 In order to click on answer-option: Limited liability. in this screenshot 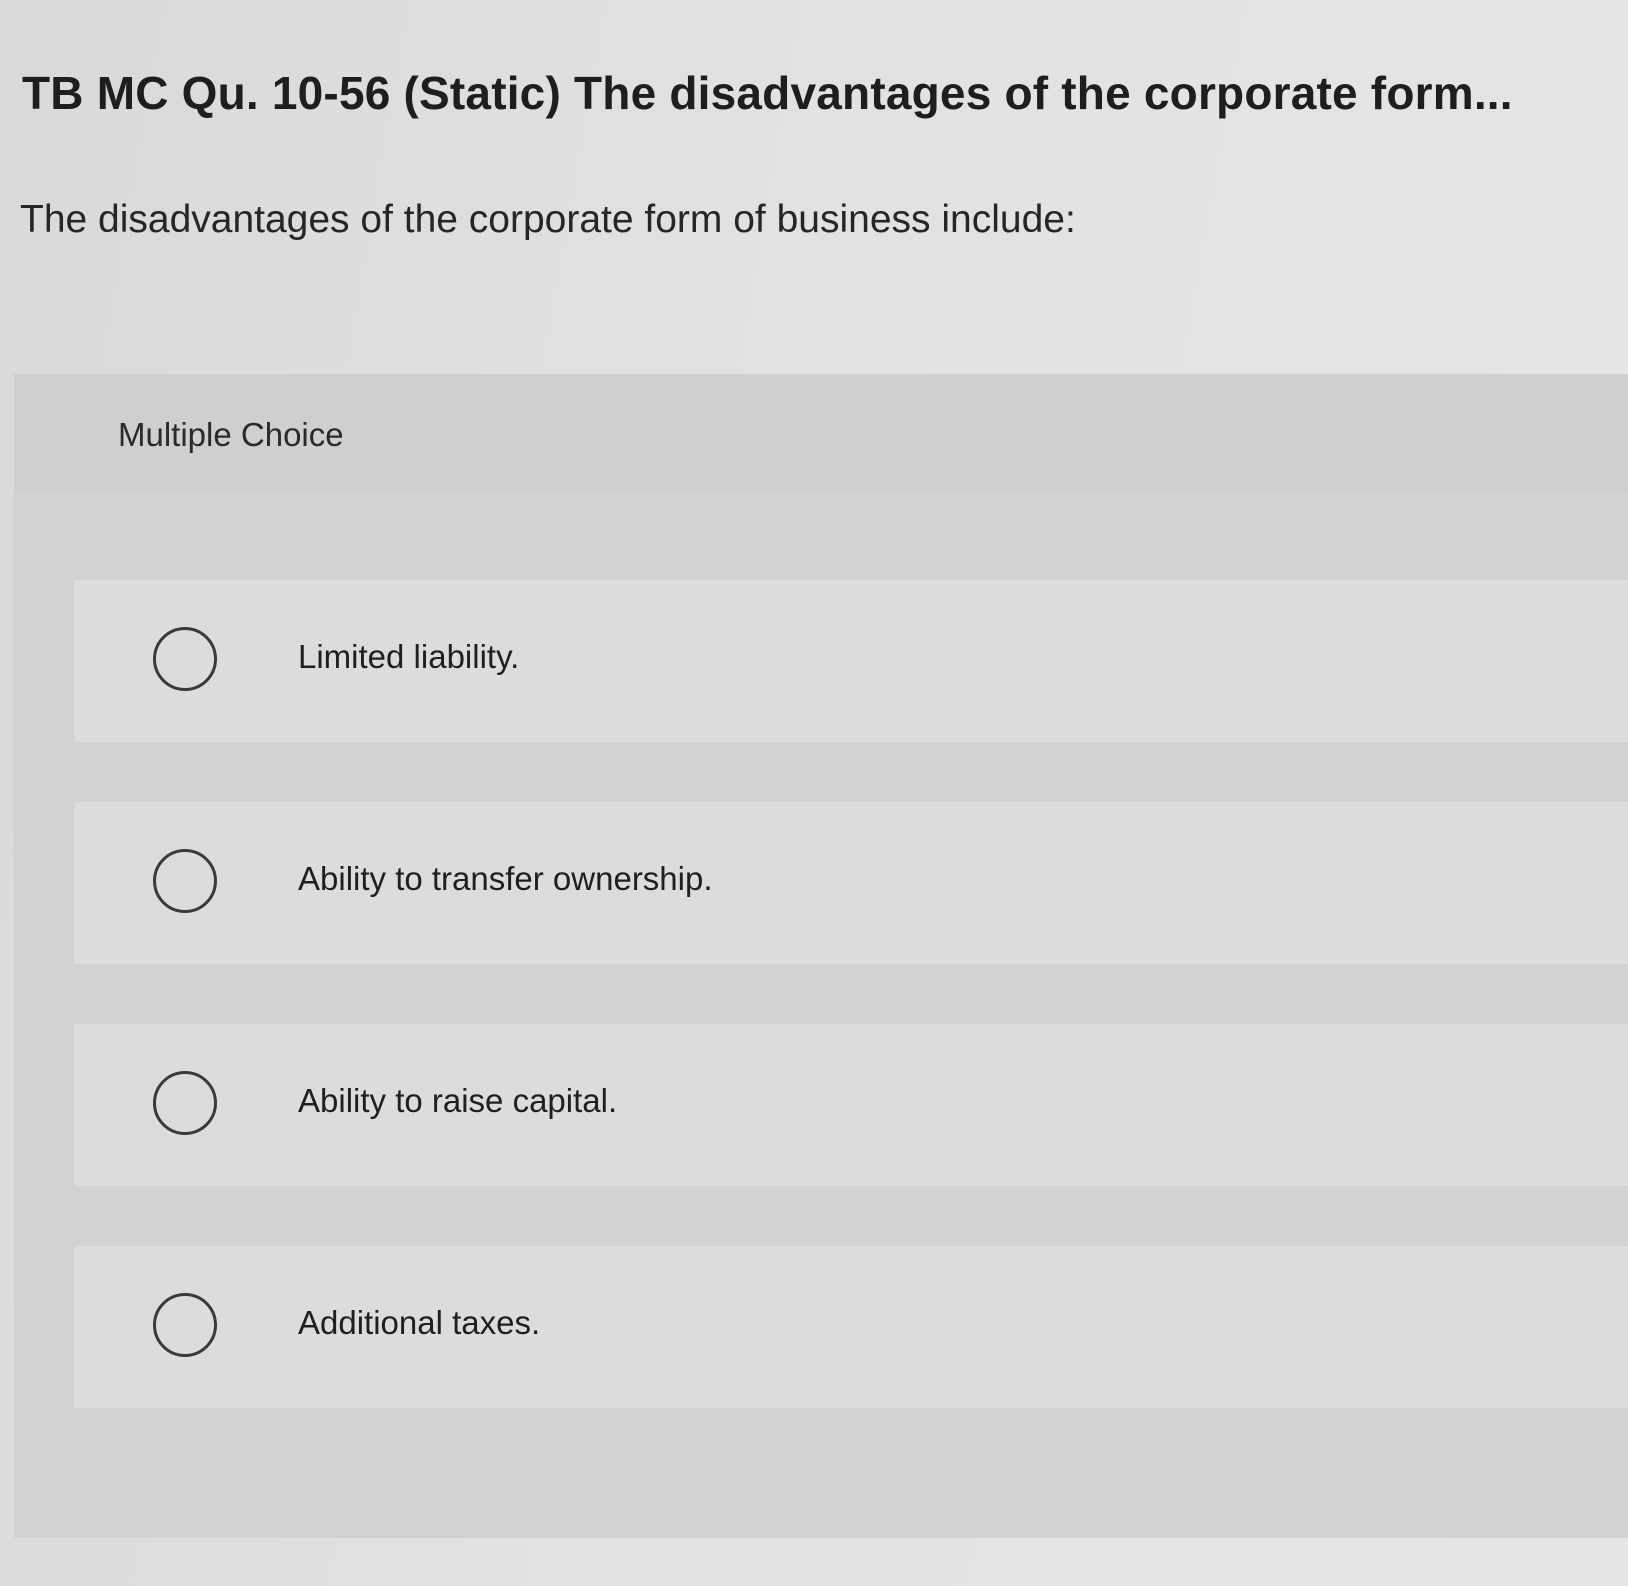, I will do `click(851, 661)`.